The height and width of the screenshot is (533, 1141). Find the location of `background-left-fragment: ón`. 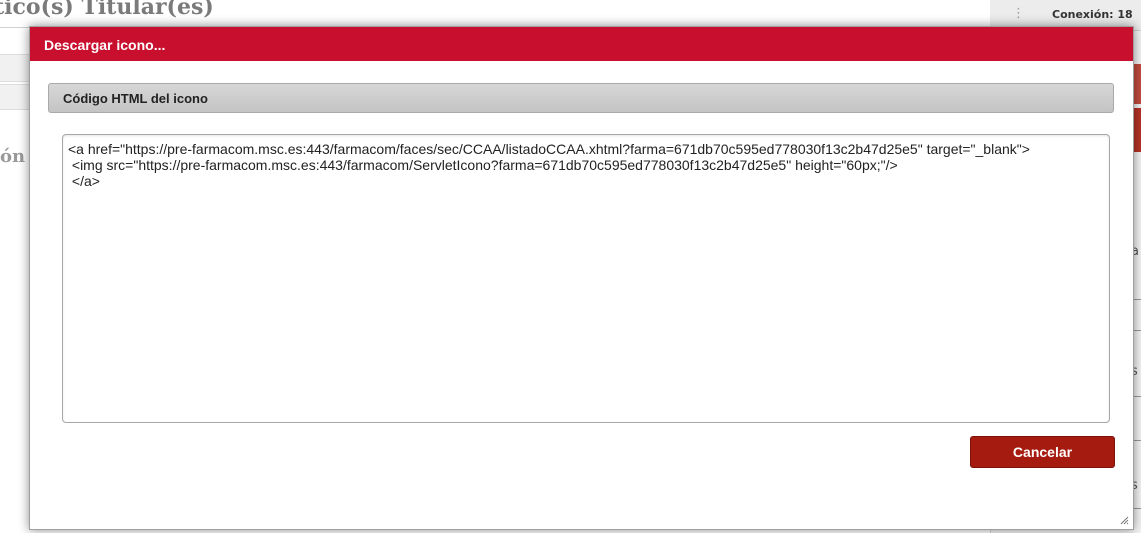

background-left-fragment: ón is located at coordinates (13, 156).